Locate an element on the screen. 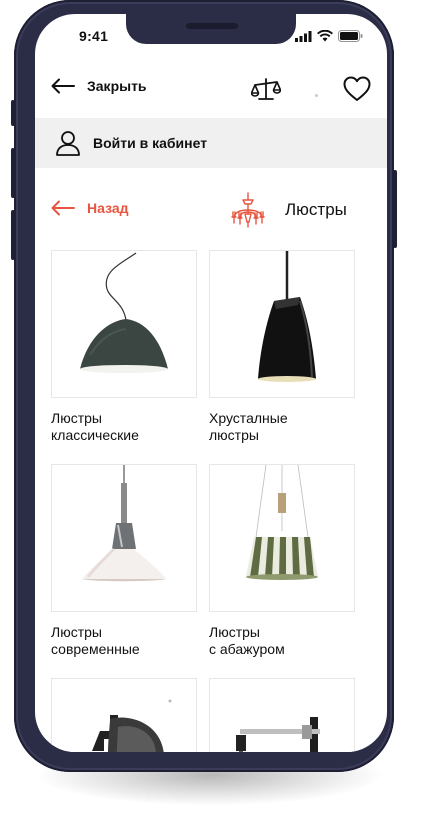 The width and height of the screenshot is (423, 828). volume-up-button is located at coordinates (13, 173).